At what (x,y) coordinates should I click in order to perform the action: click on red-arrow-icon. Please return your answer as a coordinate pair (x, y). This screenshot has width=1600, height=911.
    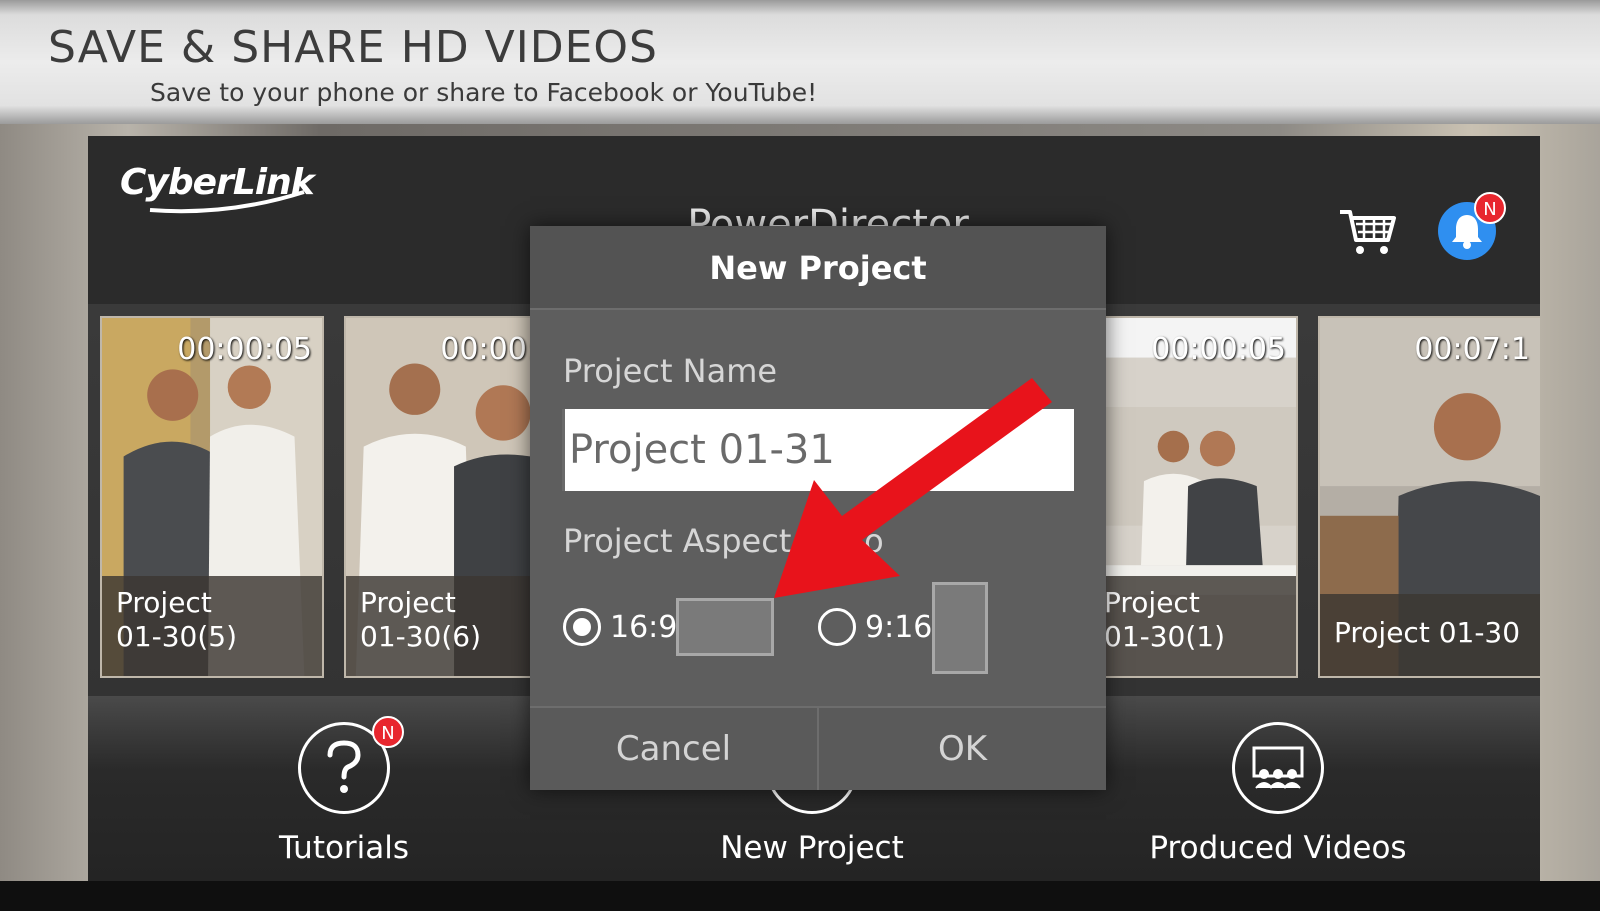
    Looking at the image, I should click on (913, 488).